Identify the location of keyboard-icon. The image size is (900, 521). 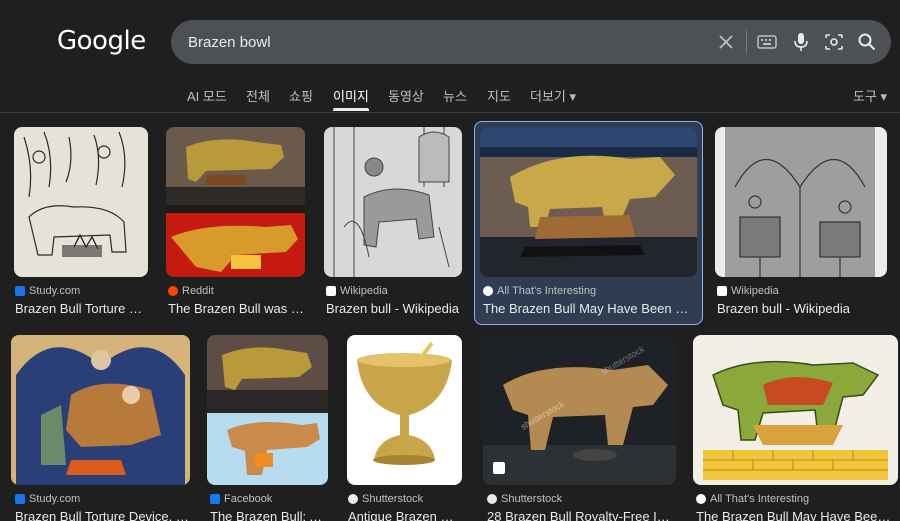
(767, 42).